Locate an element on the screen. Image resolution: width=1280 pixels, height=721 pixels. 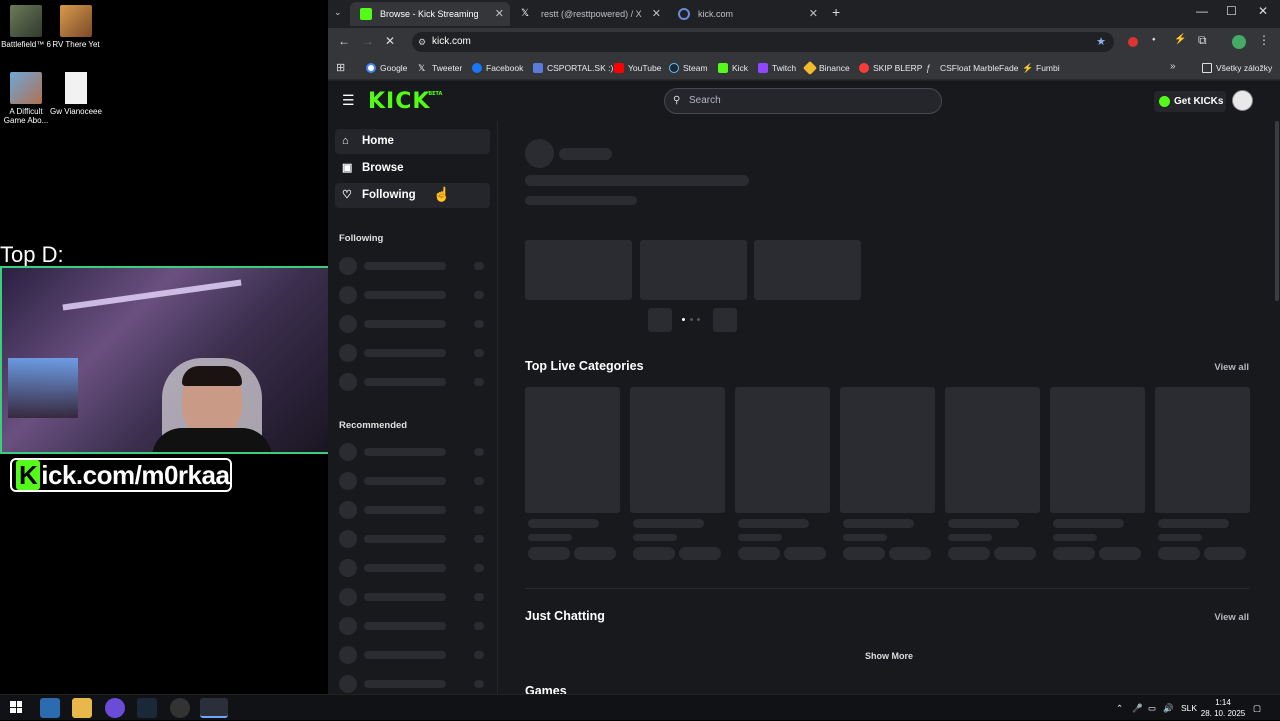
extensions-puzzle-icon: ⧉ is located at coordinates (1202, 40).